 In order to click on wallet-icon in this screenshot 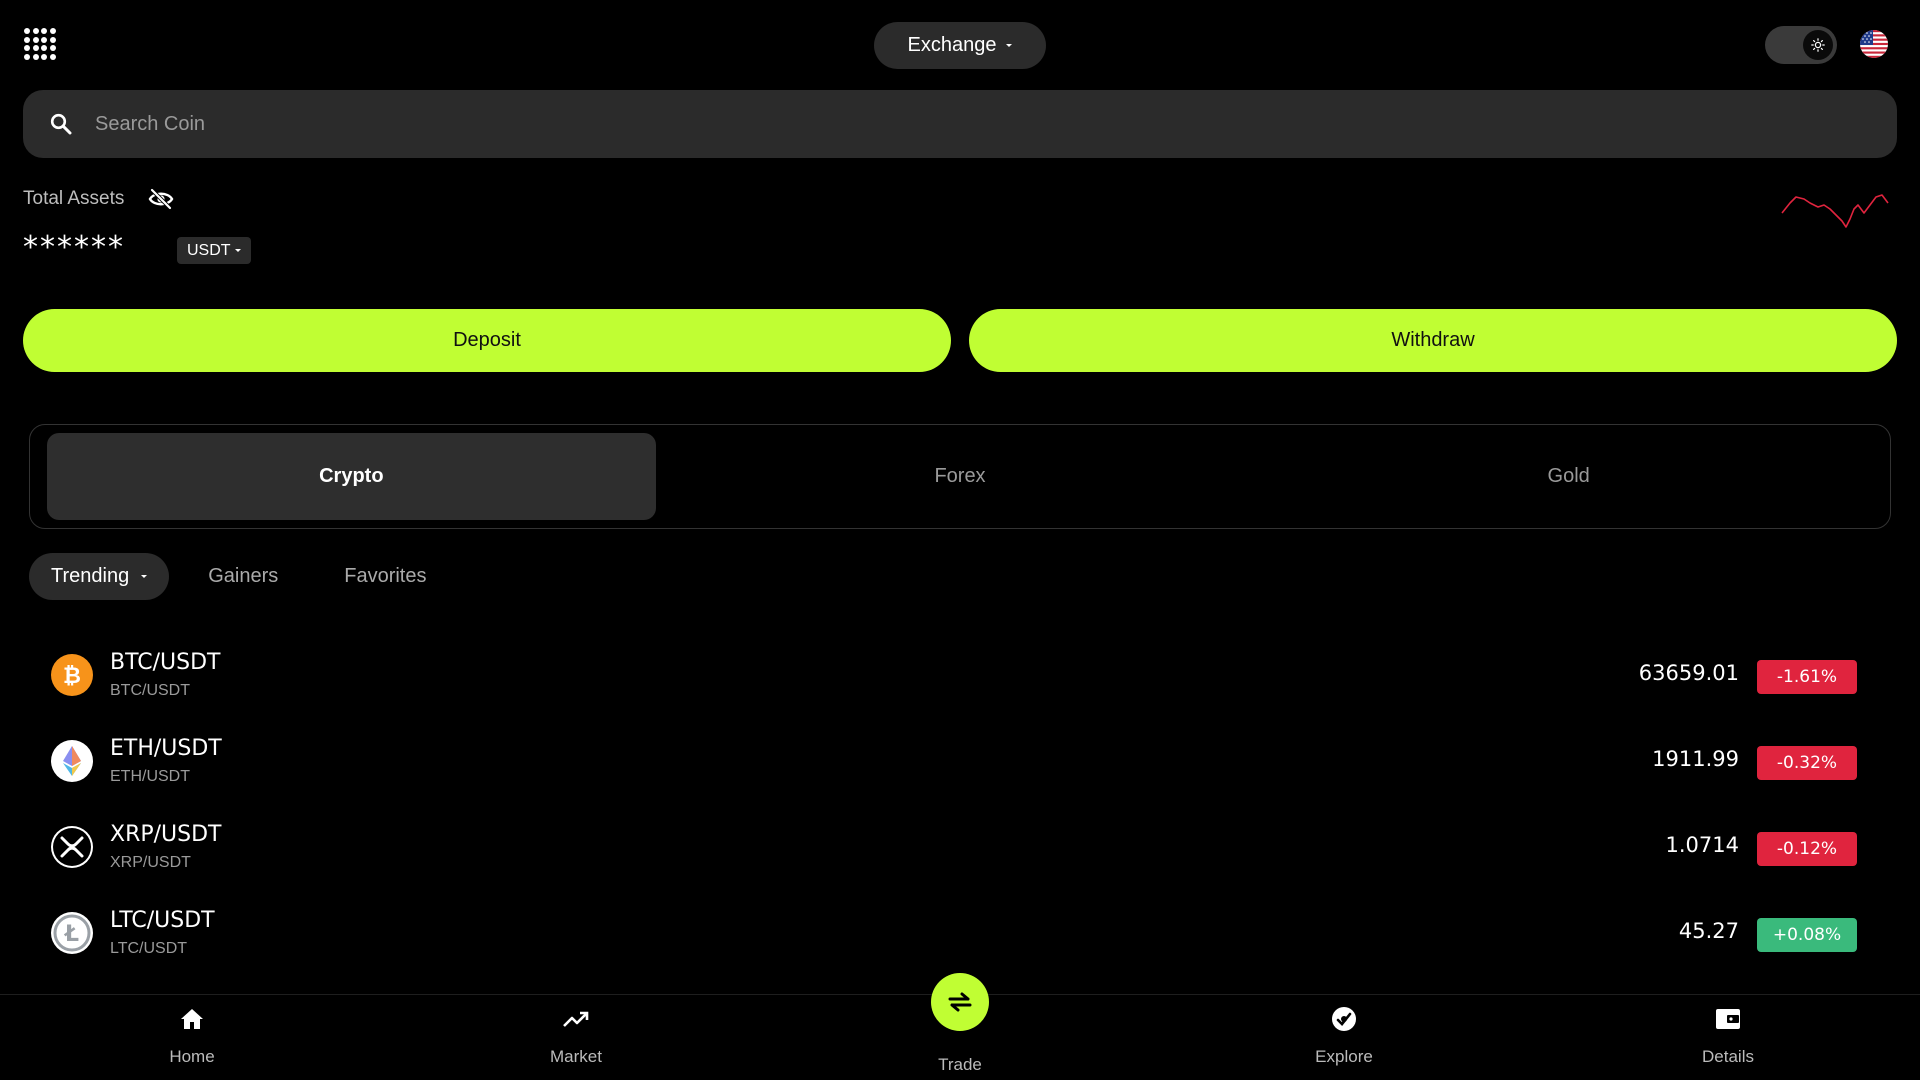, I will do `click(1728, 1019)`.